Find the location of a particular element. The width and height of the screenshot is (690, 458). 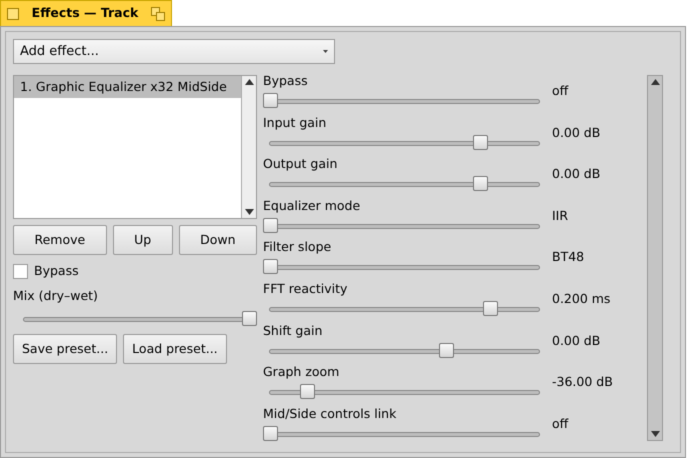

panel-scrollbar is located at coordinates (655, 258).